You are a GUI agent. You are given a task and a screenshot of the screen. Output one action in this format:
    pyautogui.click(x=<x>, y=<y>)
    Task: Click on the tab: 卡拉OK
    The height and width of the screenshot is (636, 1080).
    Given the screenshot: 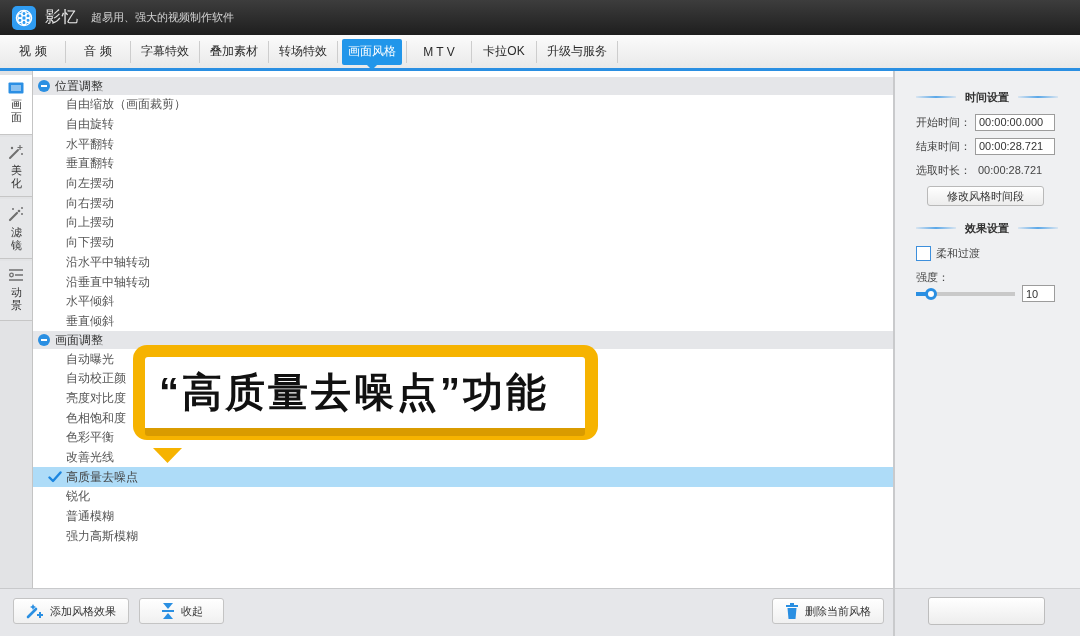 What is the action you would take?
    pyautogui.click(x=504, y=51)
    